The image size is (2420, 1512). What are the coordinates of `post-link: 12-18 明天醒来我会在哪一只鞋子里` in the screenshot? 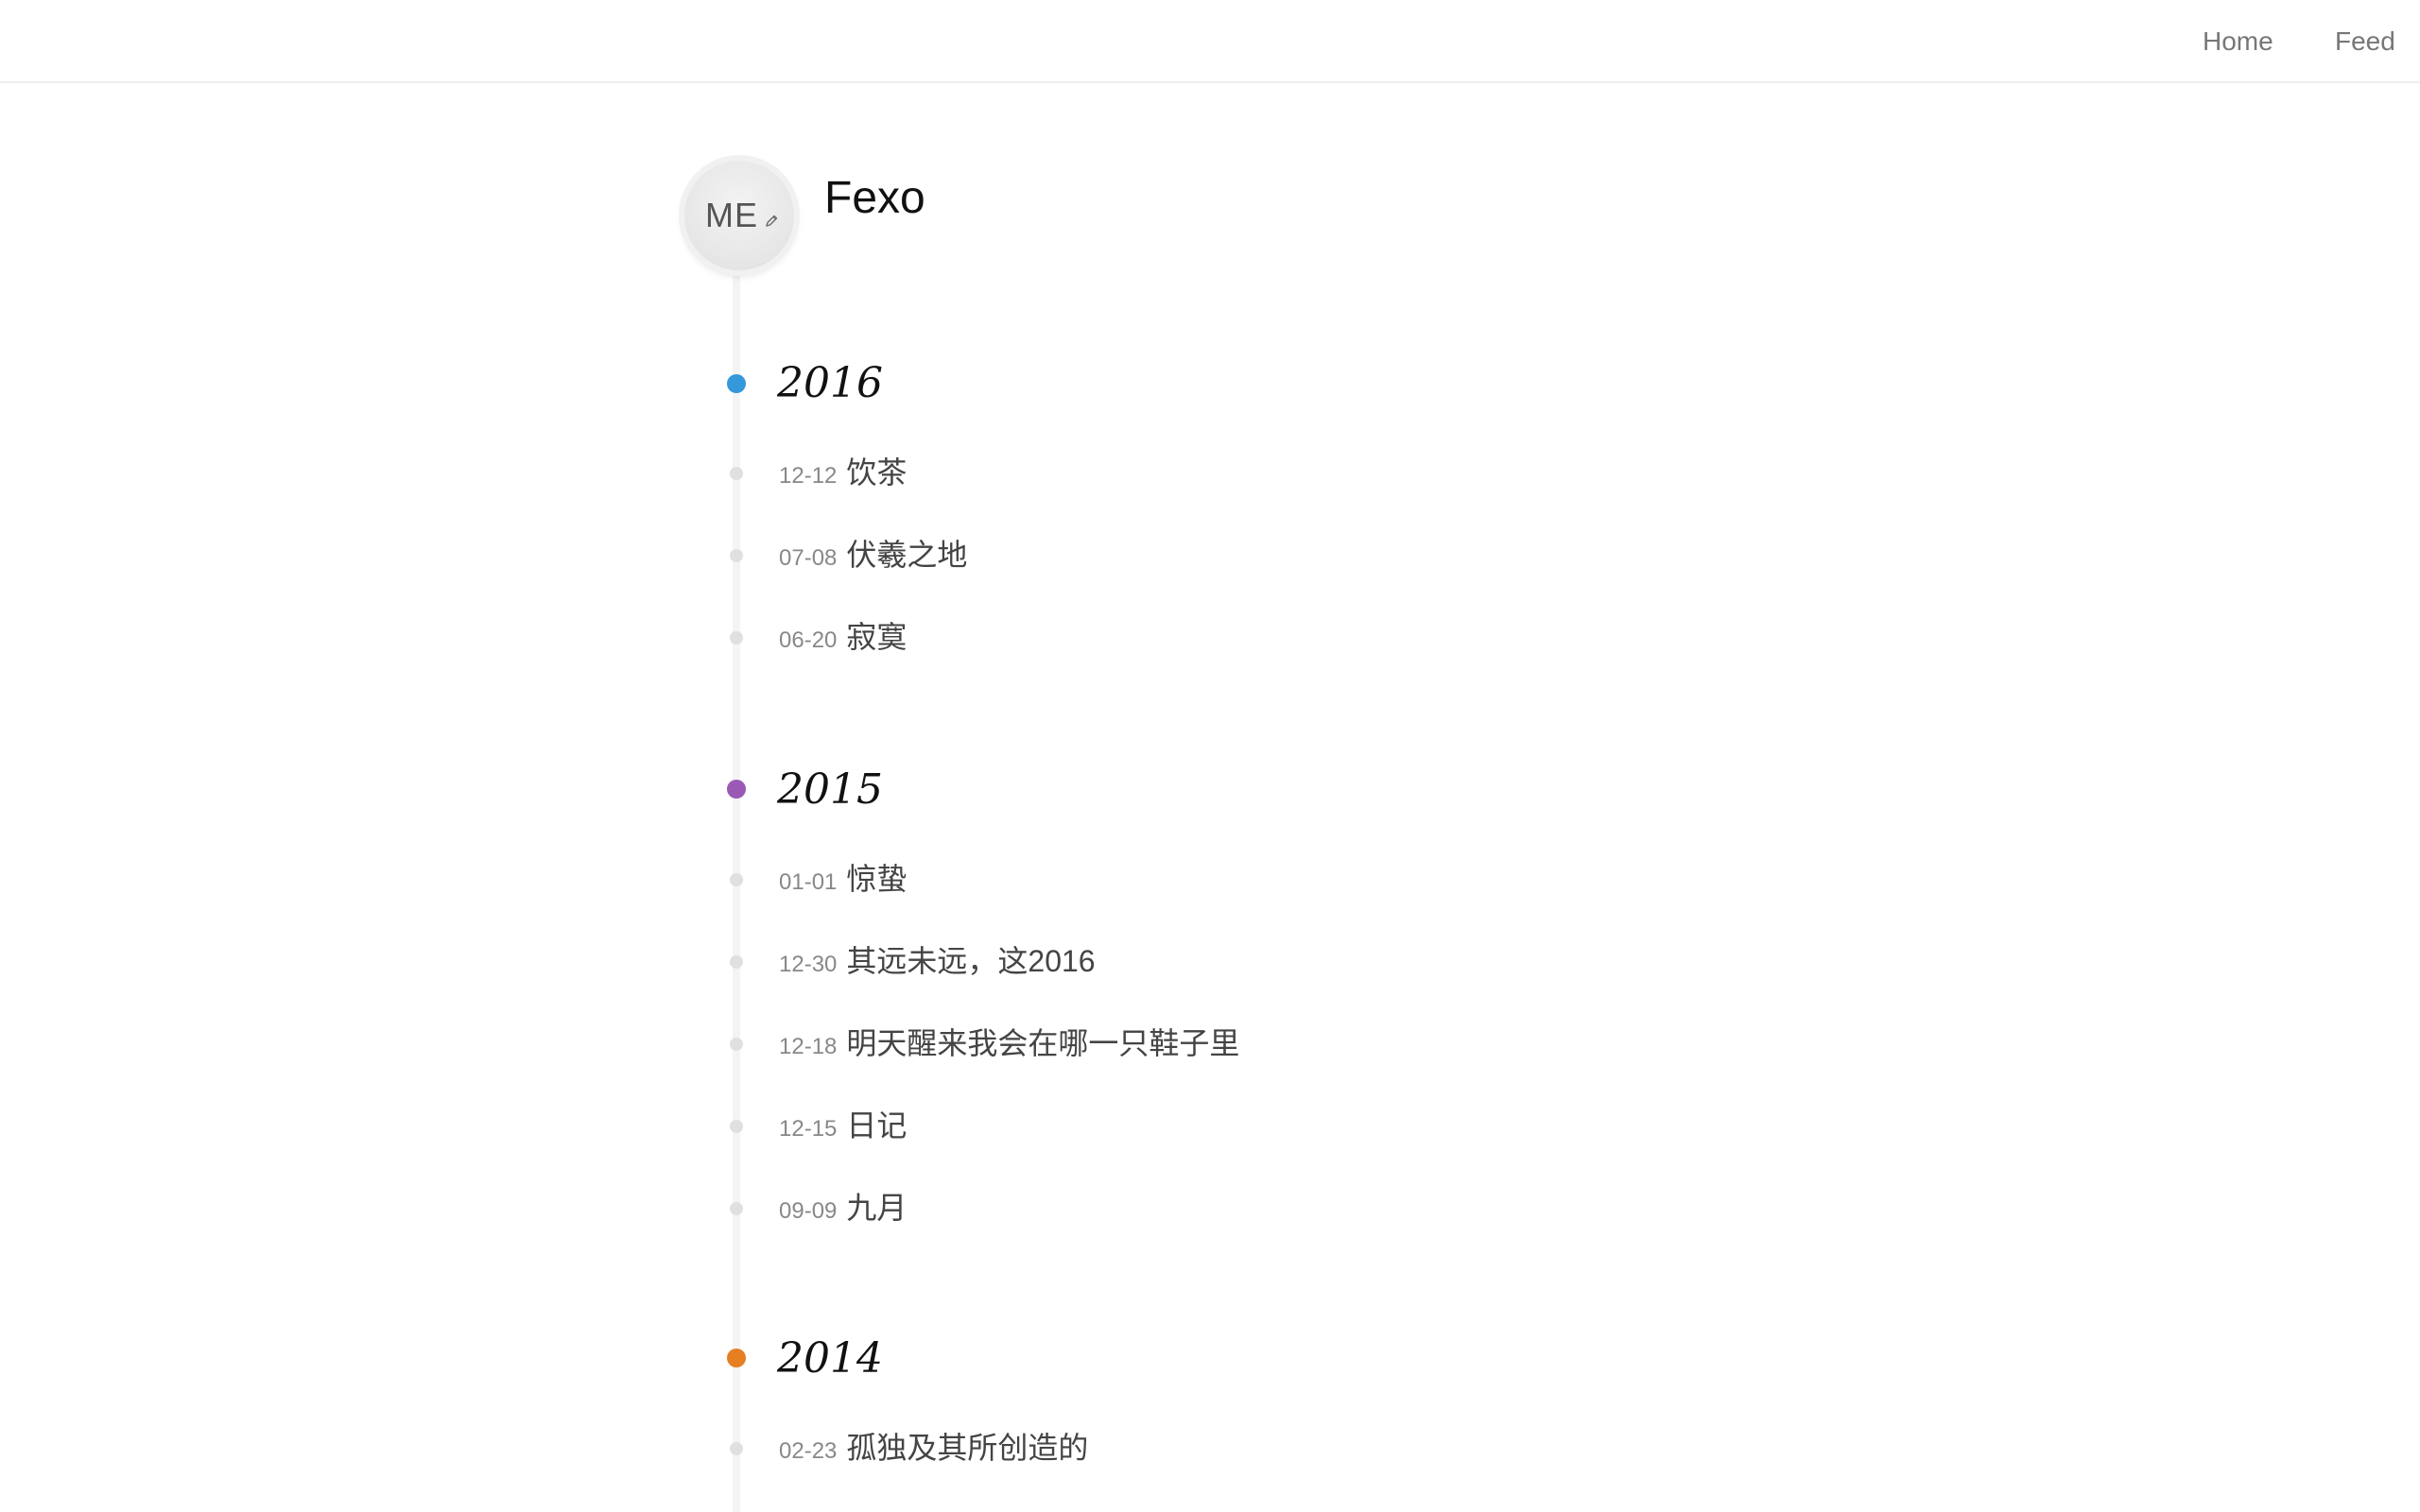 It's located at (1009, 1046).